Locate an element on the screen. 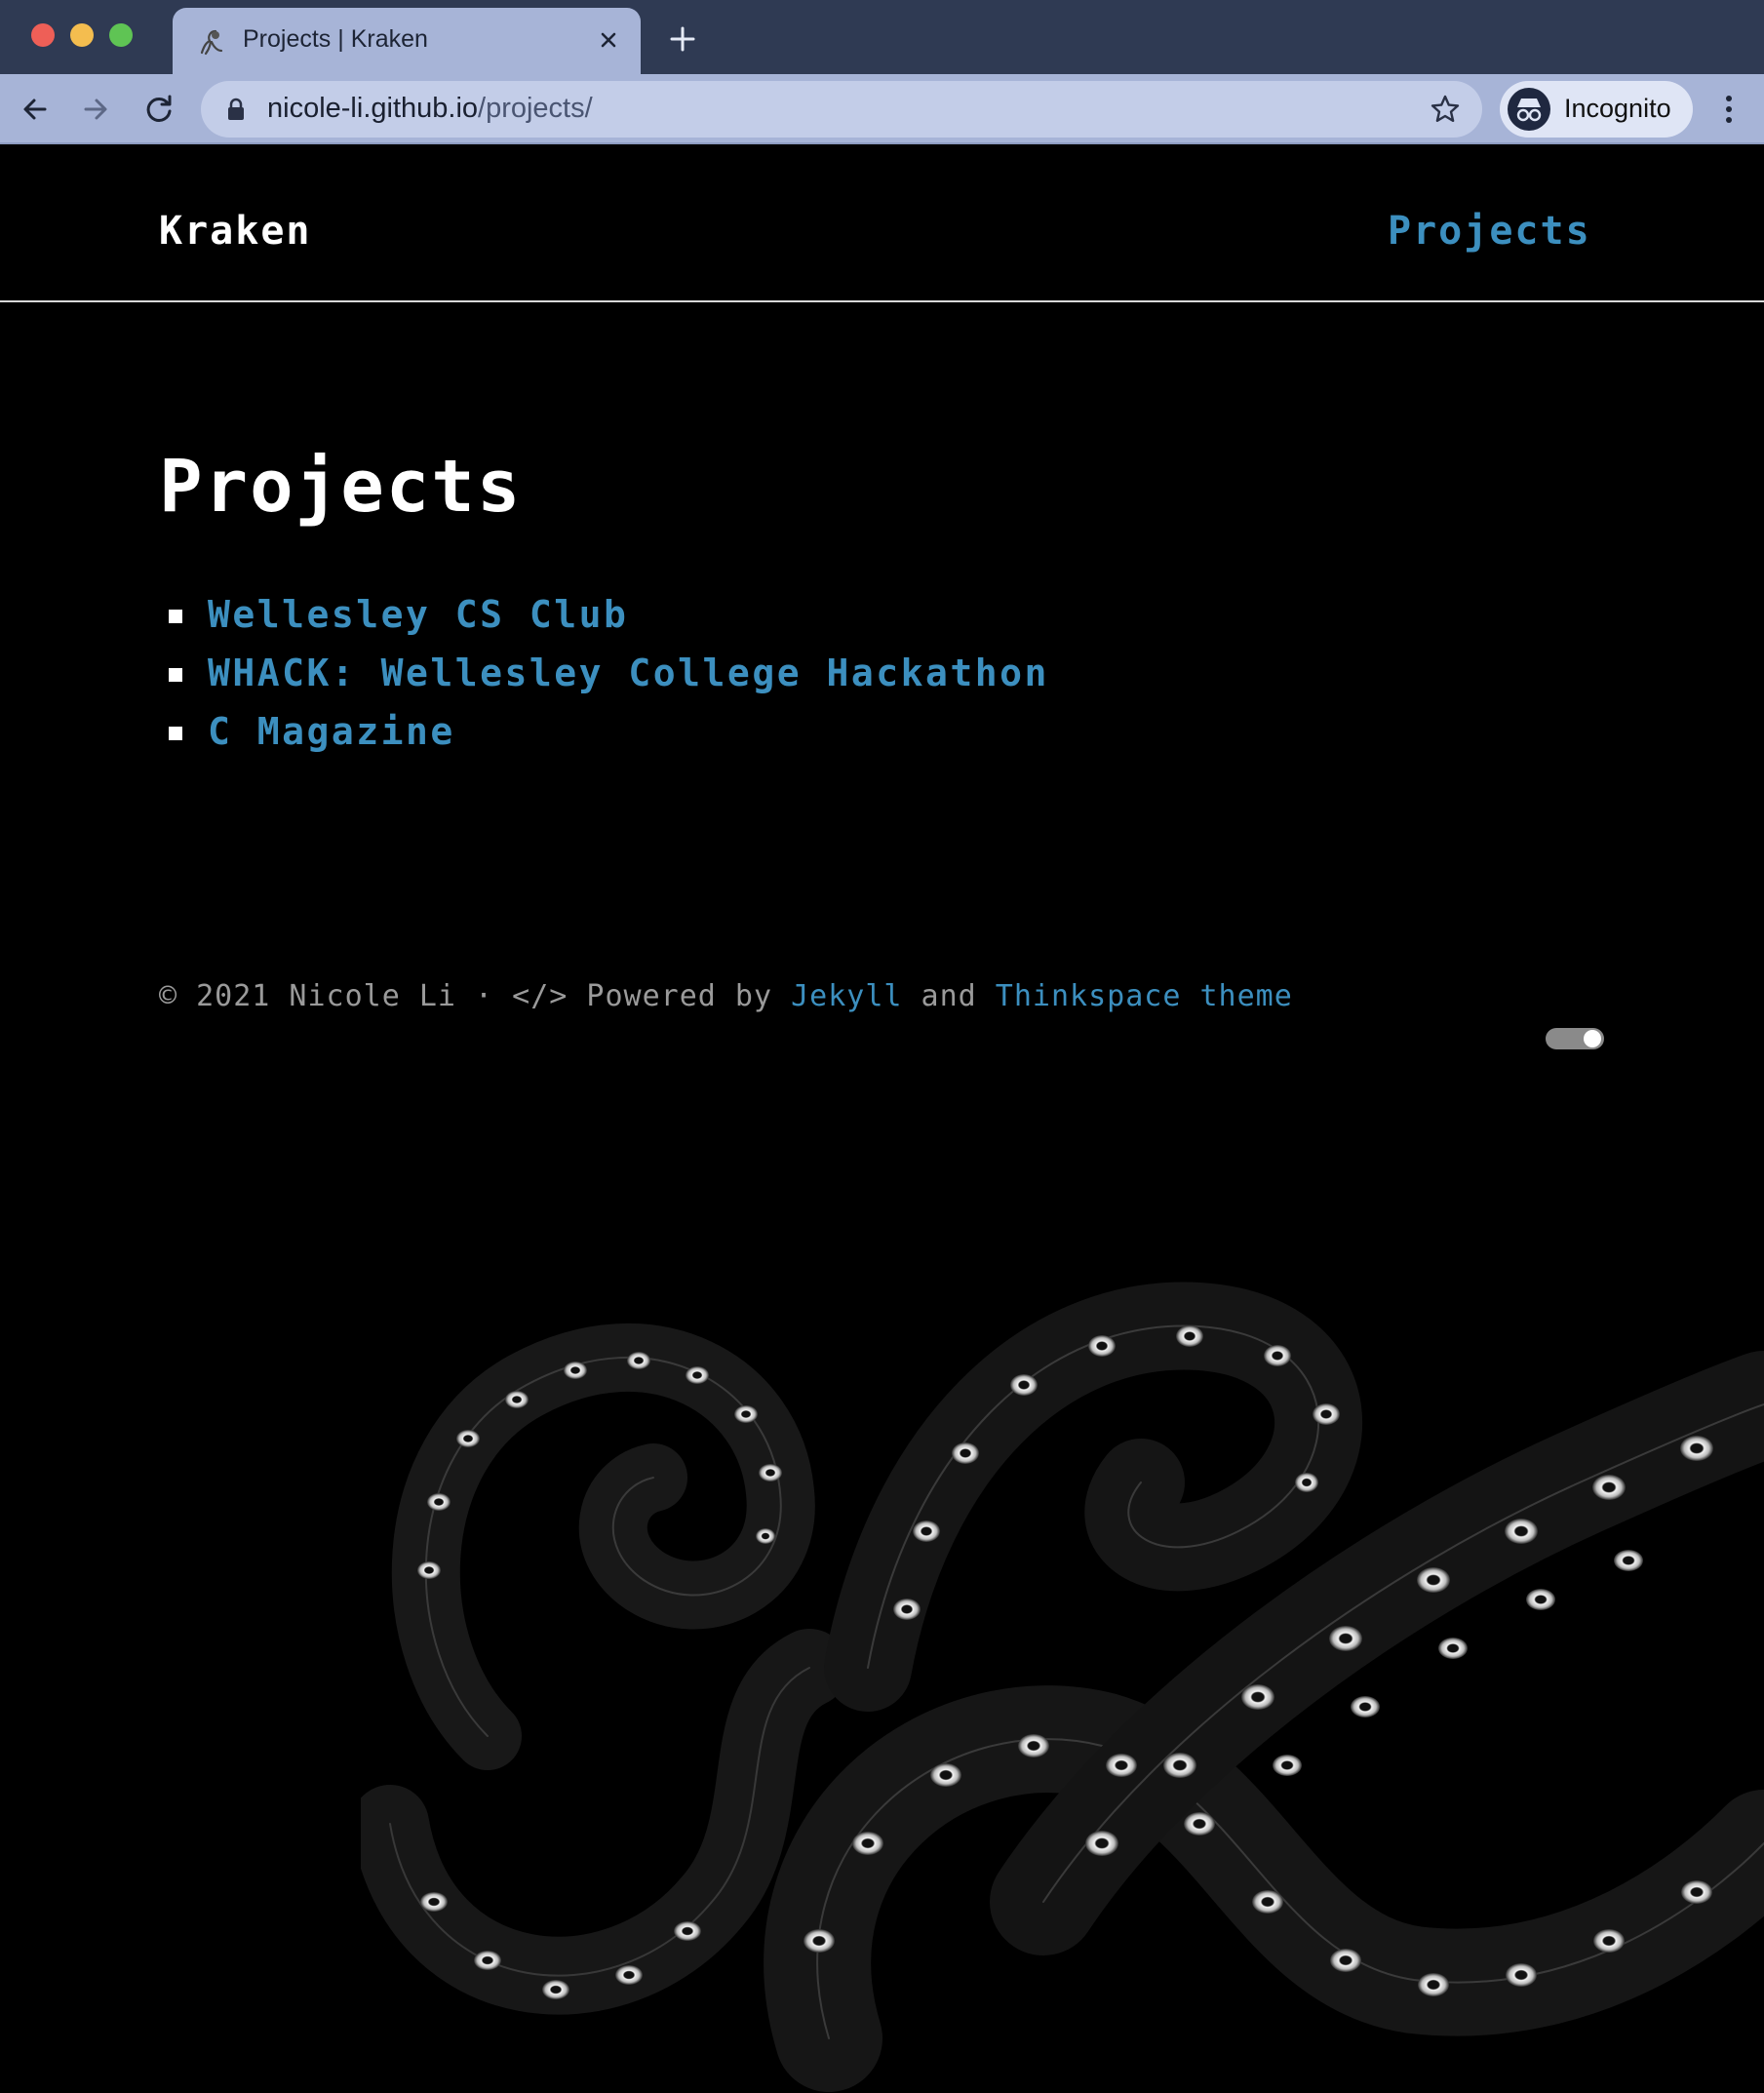  browser-toolbar: nicole-li.github.io/projects/ Incognito is located at coordinates (882, 109).